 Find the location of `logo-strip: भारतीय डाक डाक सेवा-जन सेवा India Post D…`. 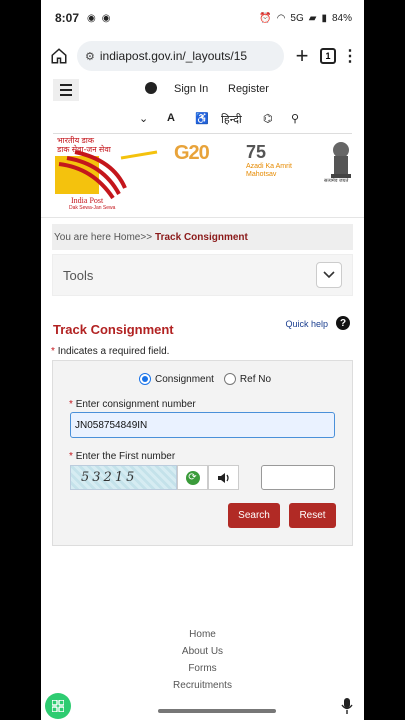

logo-strip: भारतीय डाक डाक सेवा-जन सेवा India Post D… is located at coordinates (202, 176).